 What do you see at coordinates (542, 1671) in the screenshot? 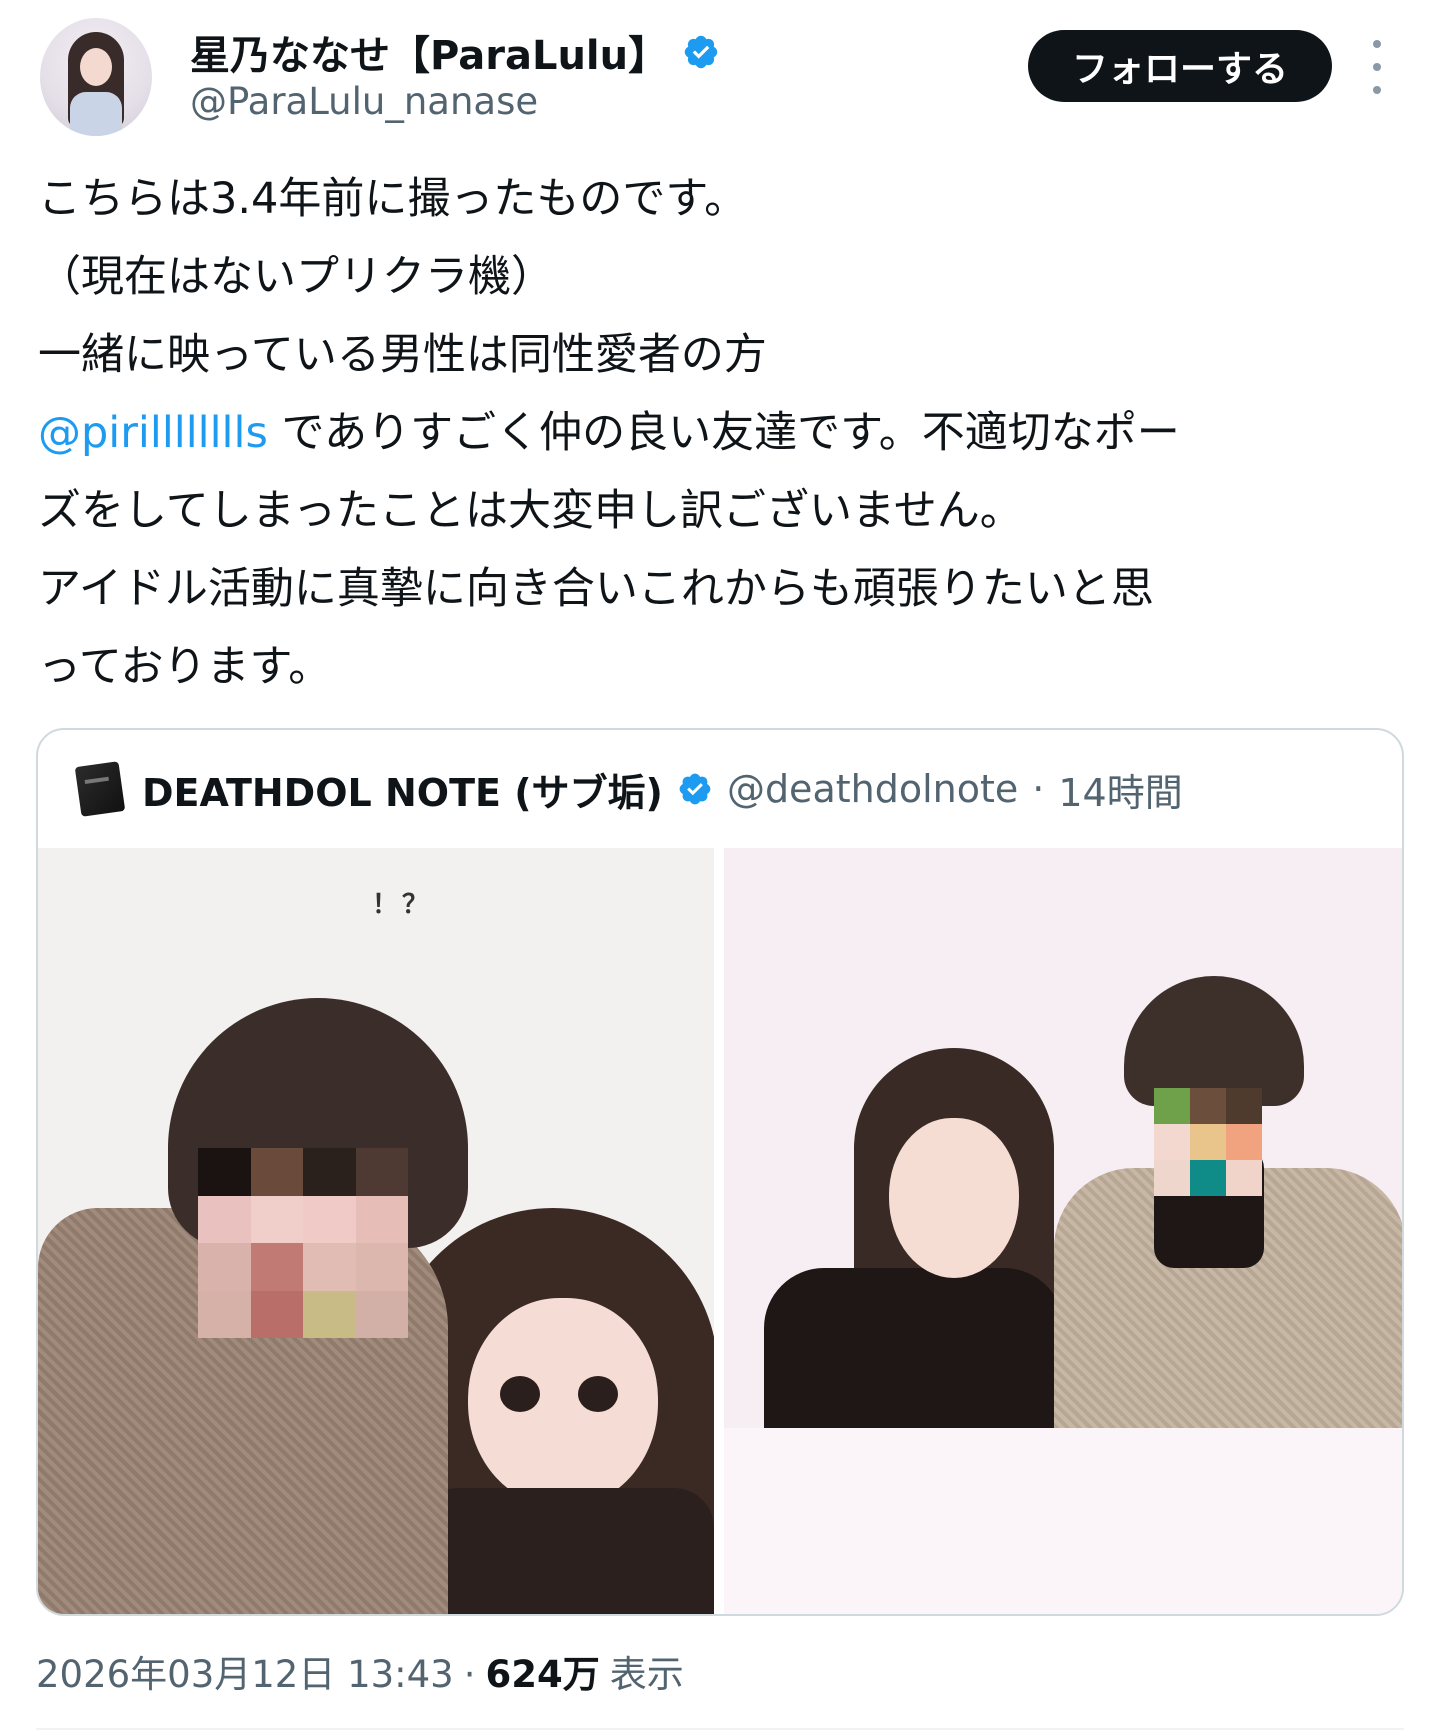
I see `views-count: 624万` at bounding box center [542, 1671].